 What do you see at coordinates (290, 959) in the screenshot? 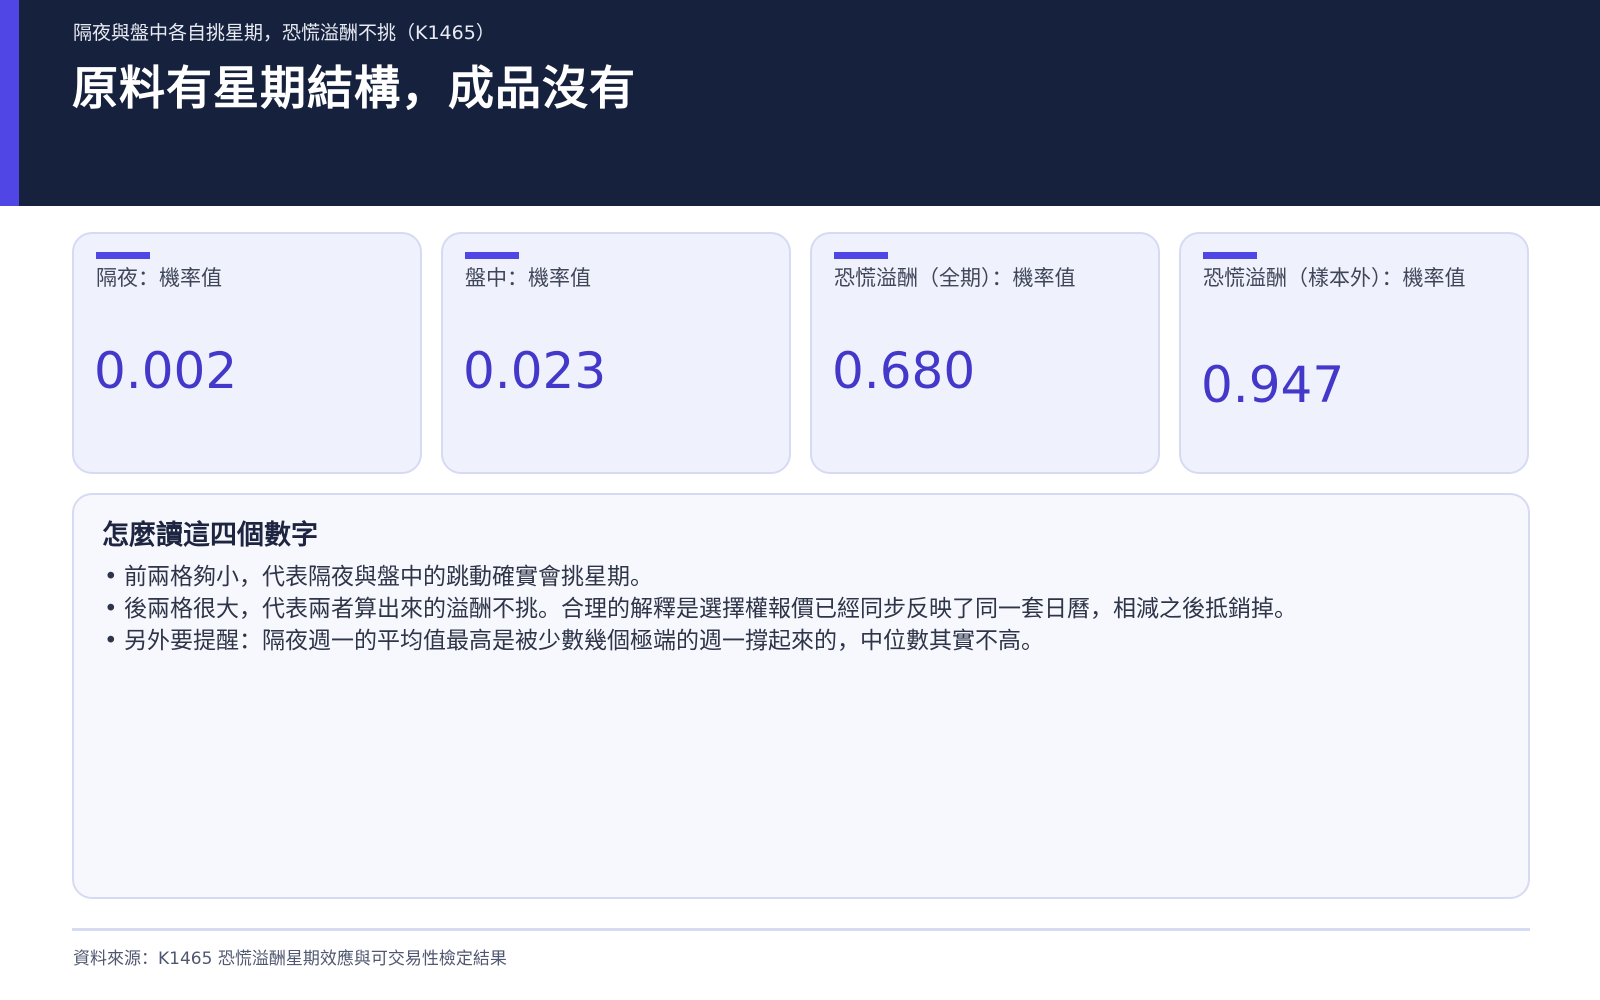
I see `footer-source: 資料來源：K1465 恐慌溢酬星期效應與可交易性檢定結果` at bounding box center [290, 959].